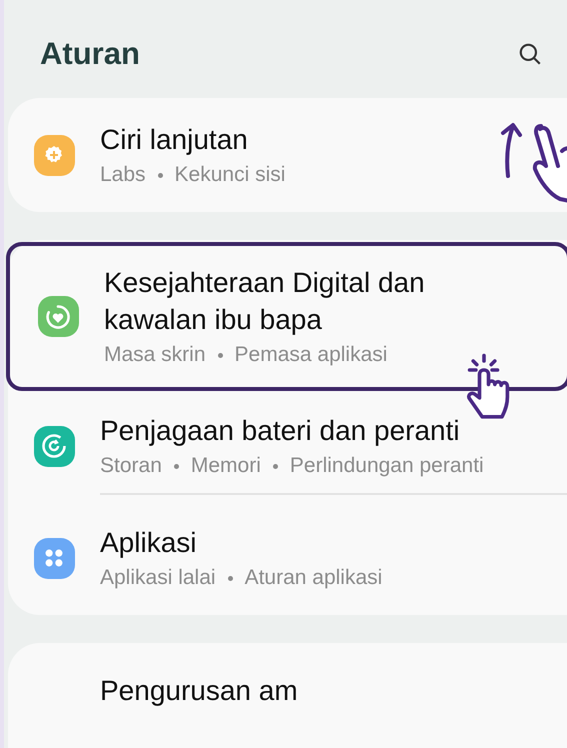  Describe the element at coordinates (287, 558) in the screenshot. I see `settings-item: Aplikasi Aplikasi lalai Aturan aplikasi` at that location.